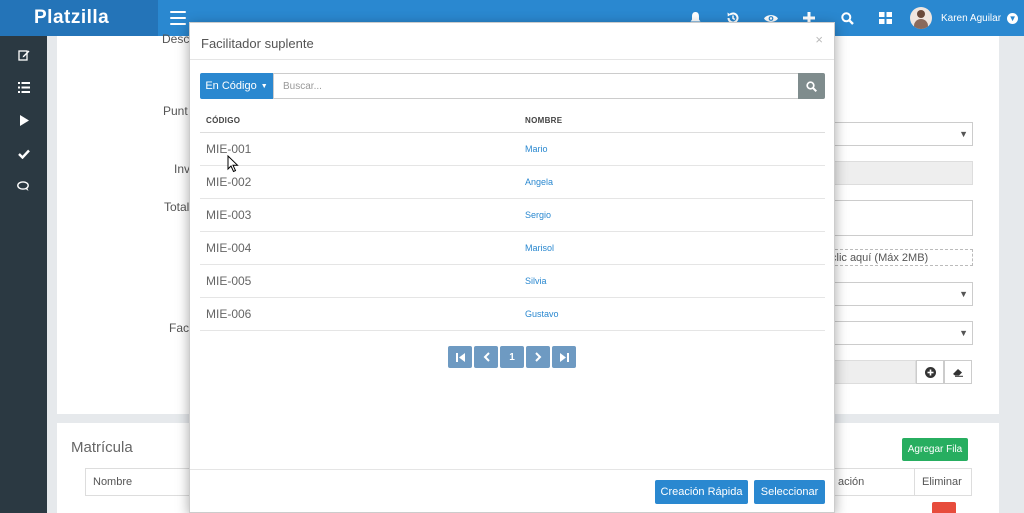 This screenshot has width=1024, height=513. Describe the element at coordinates (901, 294) in the screenshot. I see `form-select-2: ▼` at that location.